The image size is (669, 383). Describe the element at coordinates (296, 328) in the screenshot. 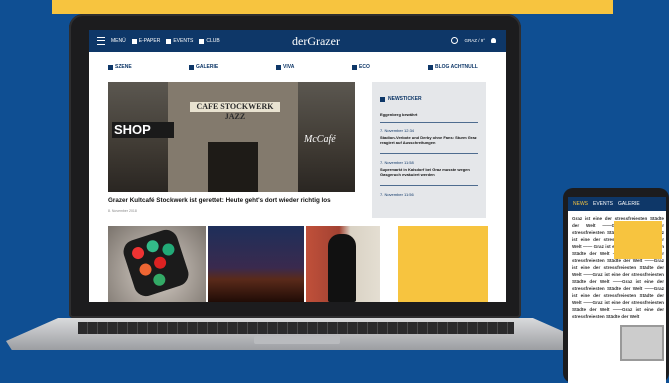

I see `laptop-keyboard` at that location.